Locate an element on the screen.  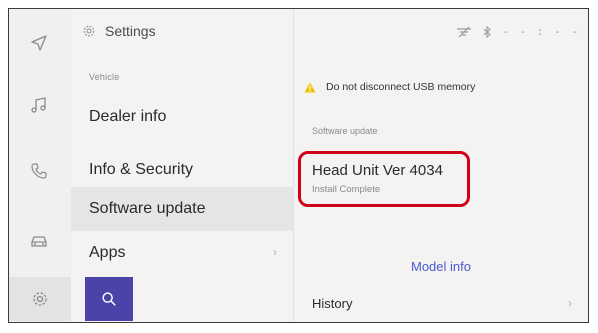
phone-icon is located at coordinates (39, 171).